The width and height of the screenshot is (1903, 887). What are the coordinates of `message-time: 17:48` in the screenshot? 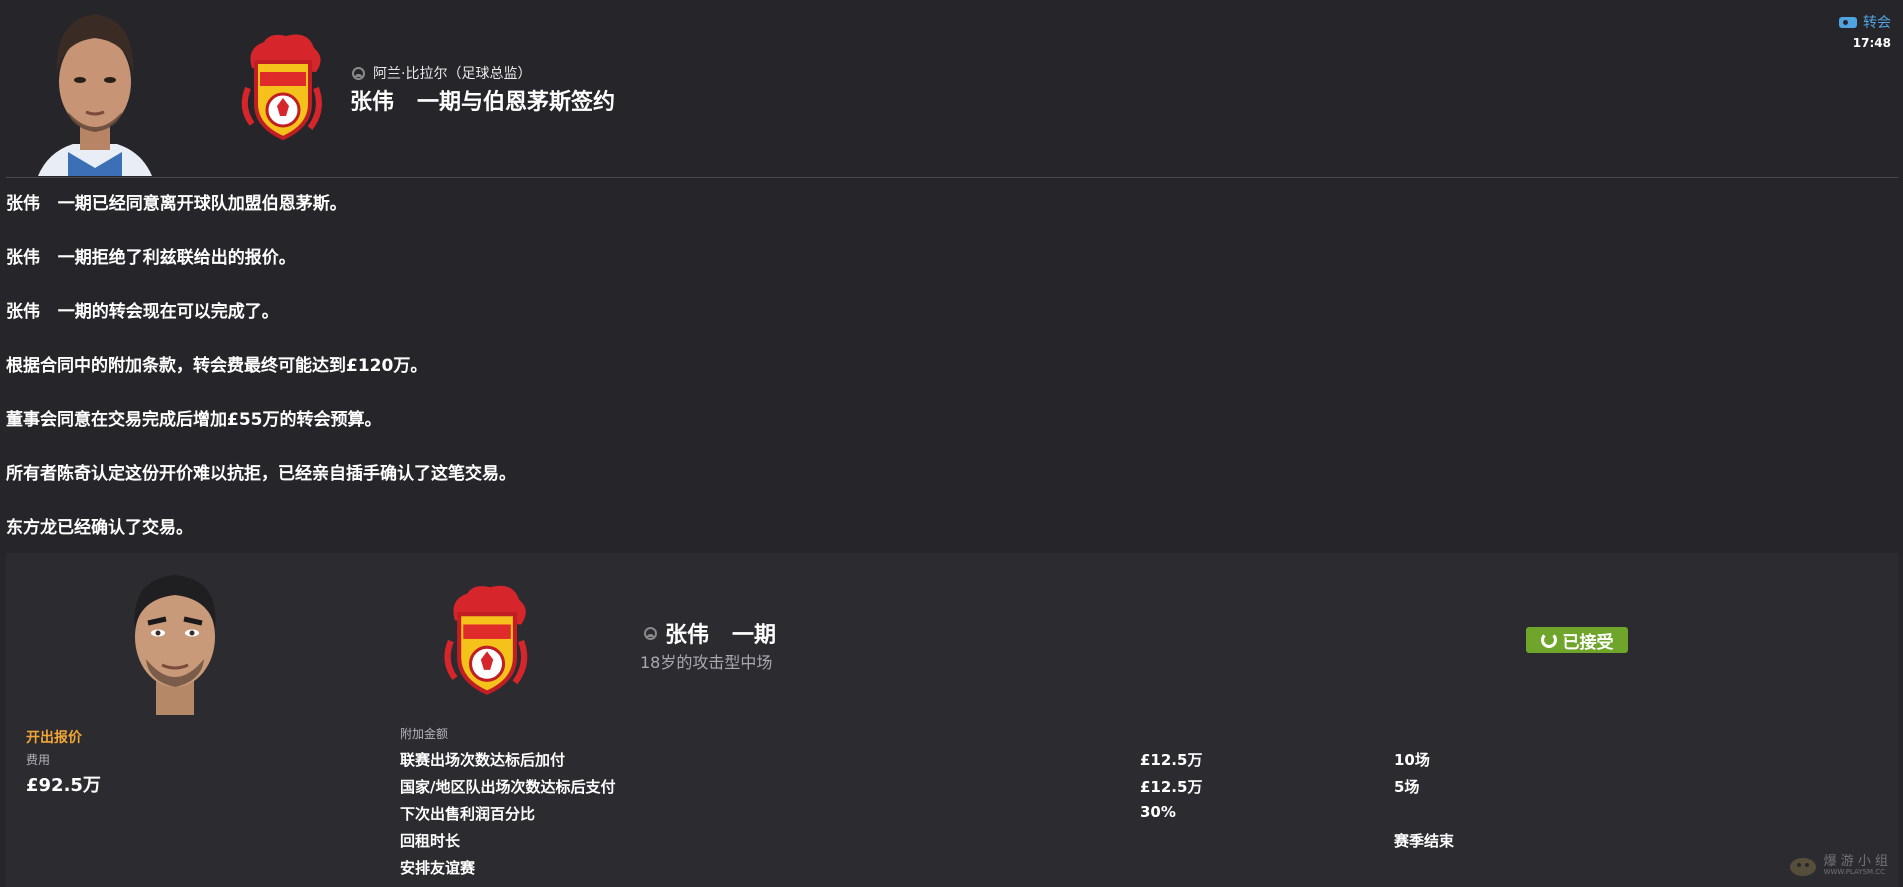 It's located at (1871, 43).